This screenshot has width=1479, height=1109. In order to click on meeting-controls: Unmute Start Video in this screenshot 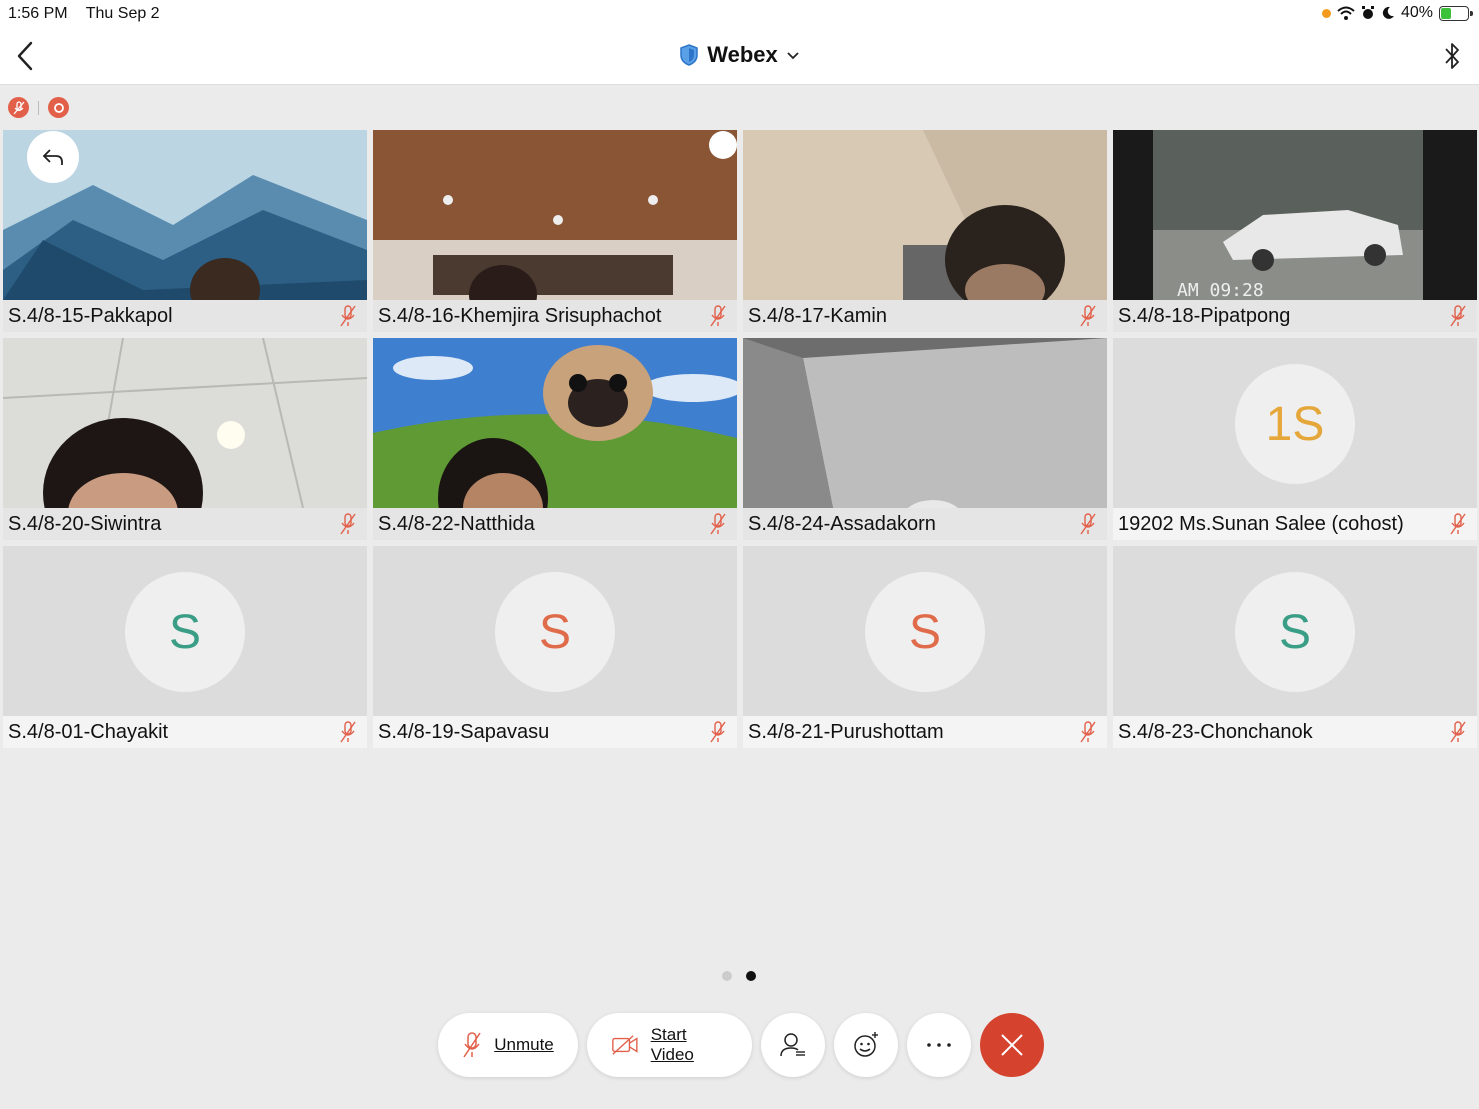, I will do `click(741, 1045)`.